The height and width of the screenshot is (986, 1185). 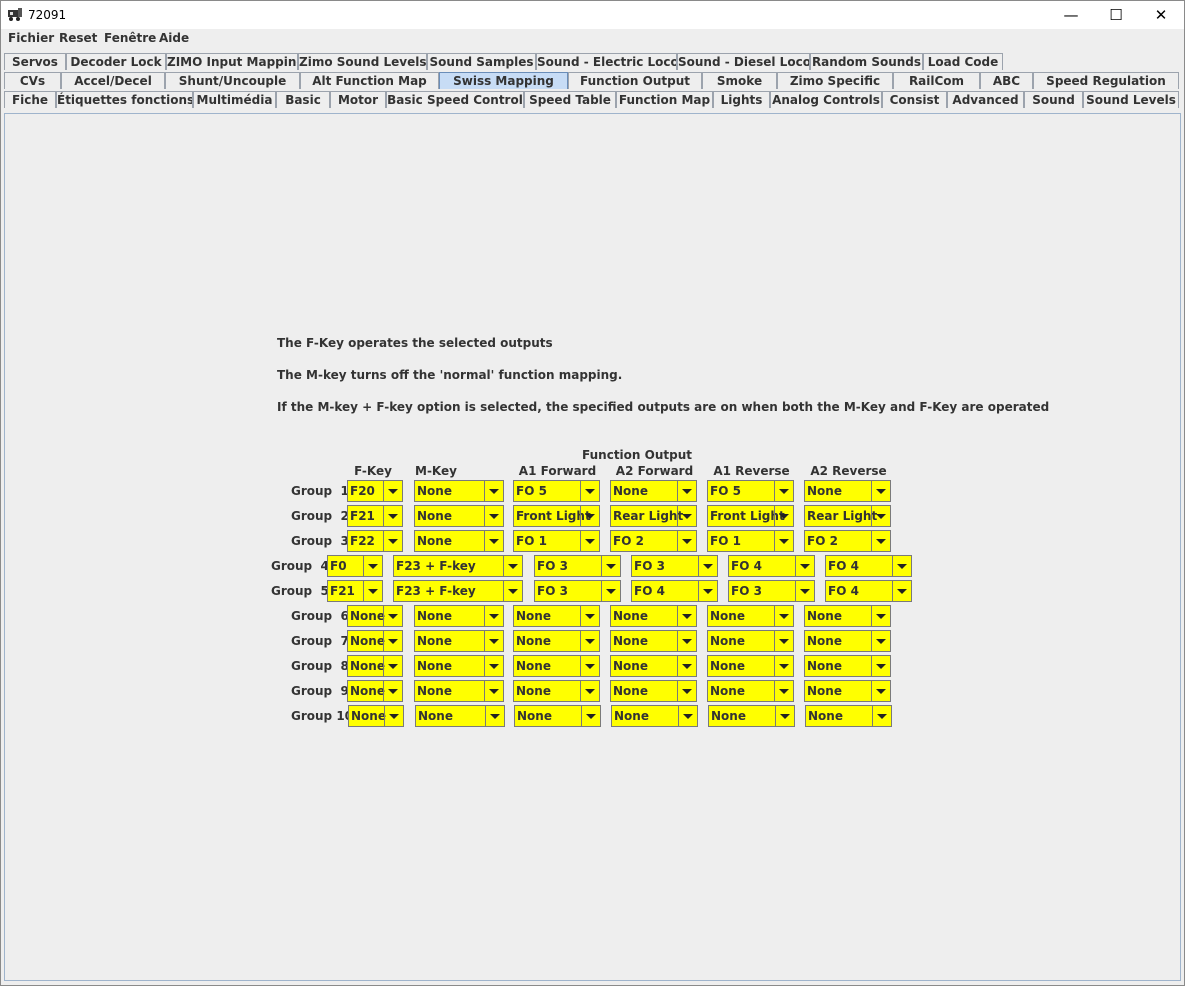 I want to click on tab-cvs: CVs, so click(x=32, y=80).